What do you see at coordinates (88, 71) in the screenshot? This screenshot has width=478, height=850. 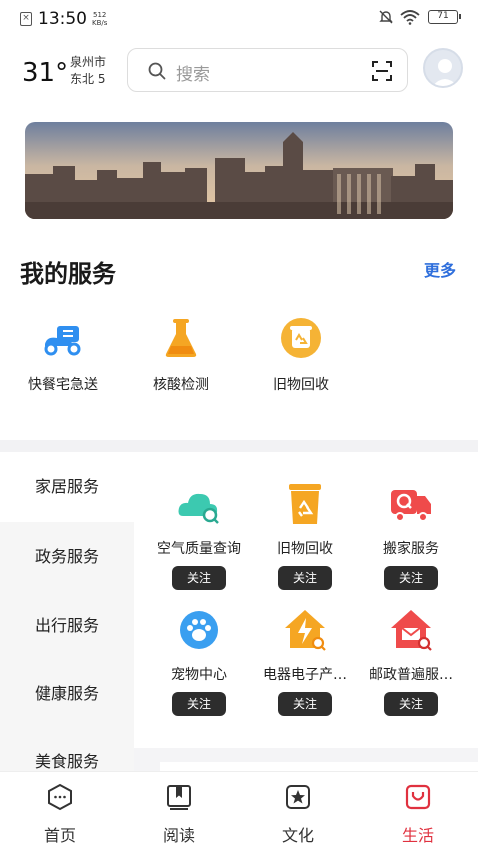 I see `weather-location: 泉州市 东北 5` at bounding box center [88, 71].